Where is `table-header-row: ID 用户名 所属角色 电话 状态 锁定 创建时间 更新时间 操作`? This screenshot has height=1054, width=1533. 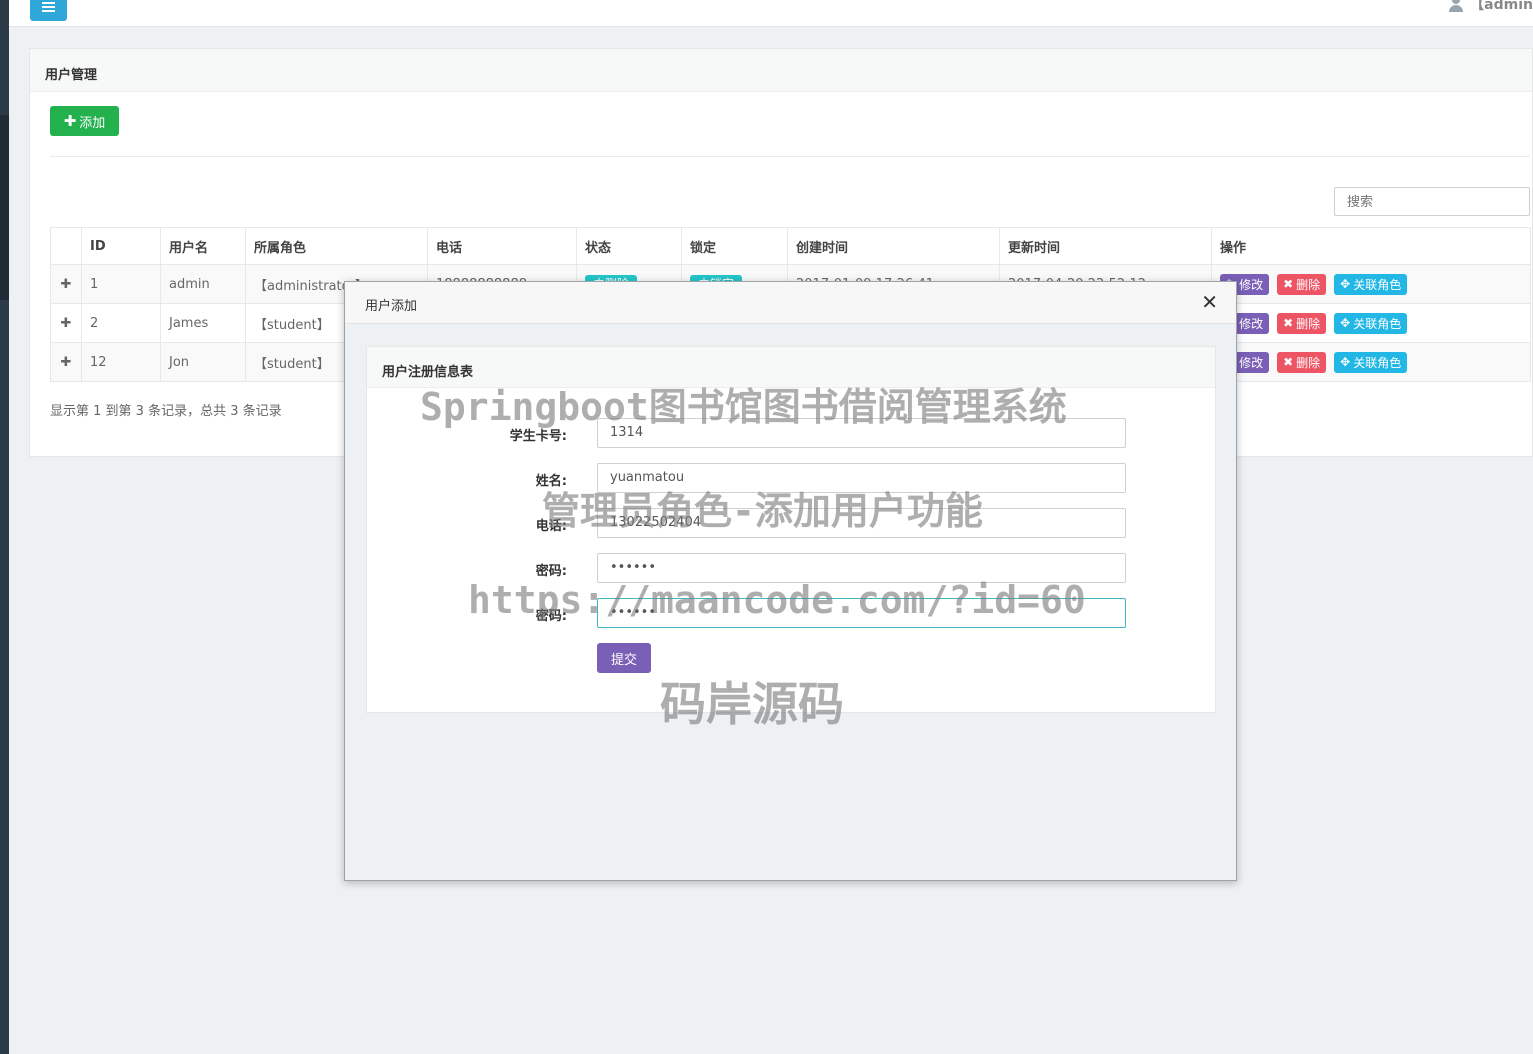
table-header-row: ID 用户名 所属角色 电话 状态 锁定 创建时间 更新时间 操作 is located at coordinates (790, 246).